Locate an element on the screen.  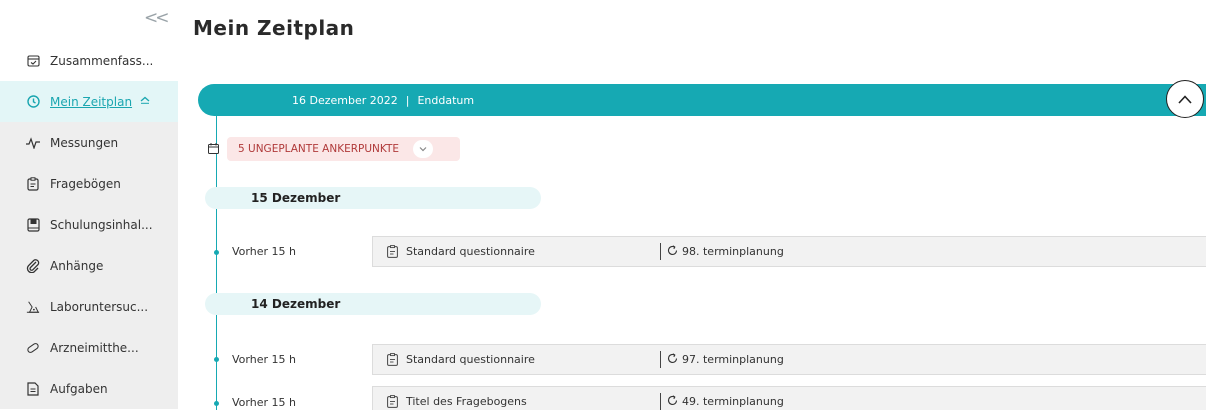
unplanned-anchors-label: 5 UNGEPLANTE ANKERPUNKTE is located at coordinates (319, 149).